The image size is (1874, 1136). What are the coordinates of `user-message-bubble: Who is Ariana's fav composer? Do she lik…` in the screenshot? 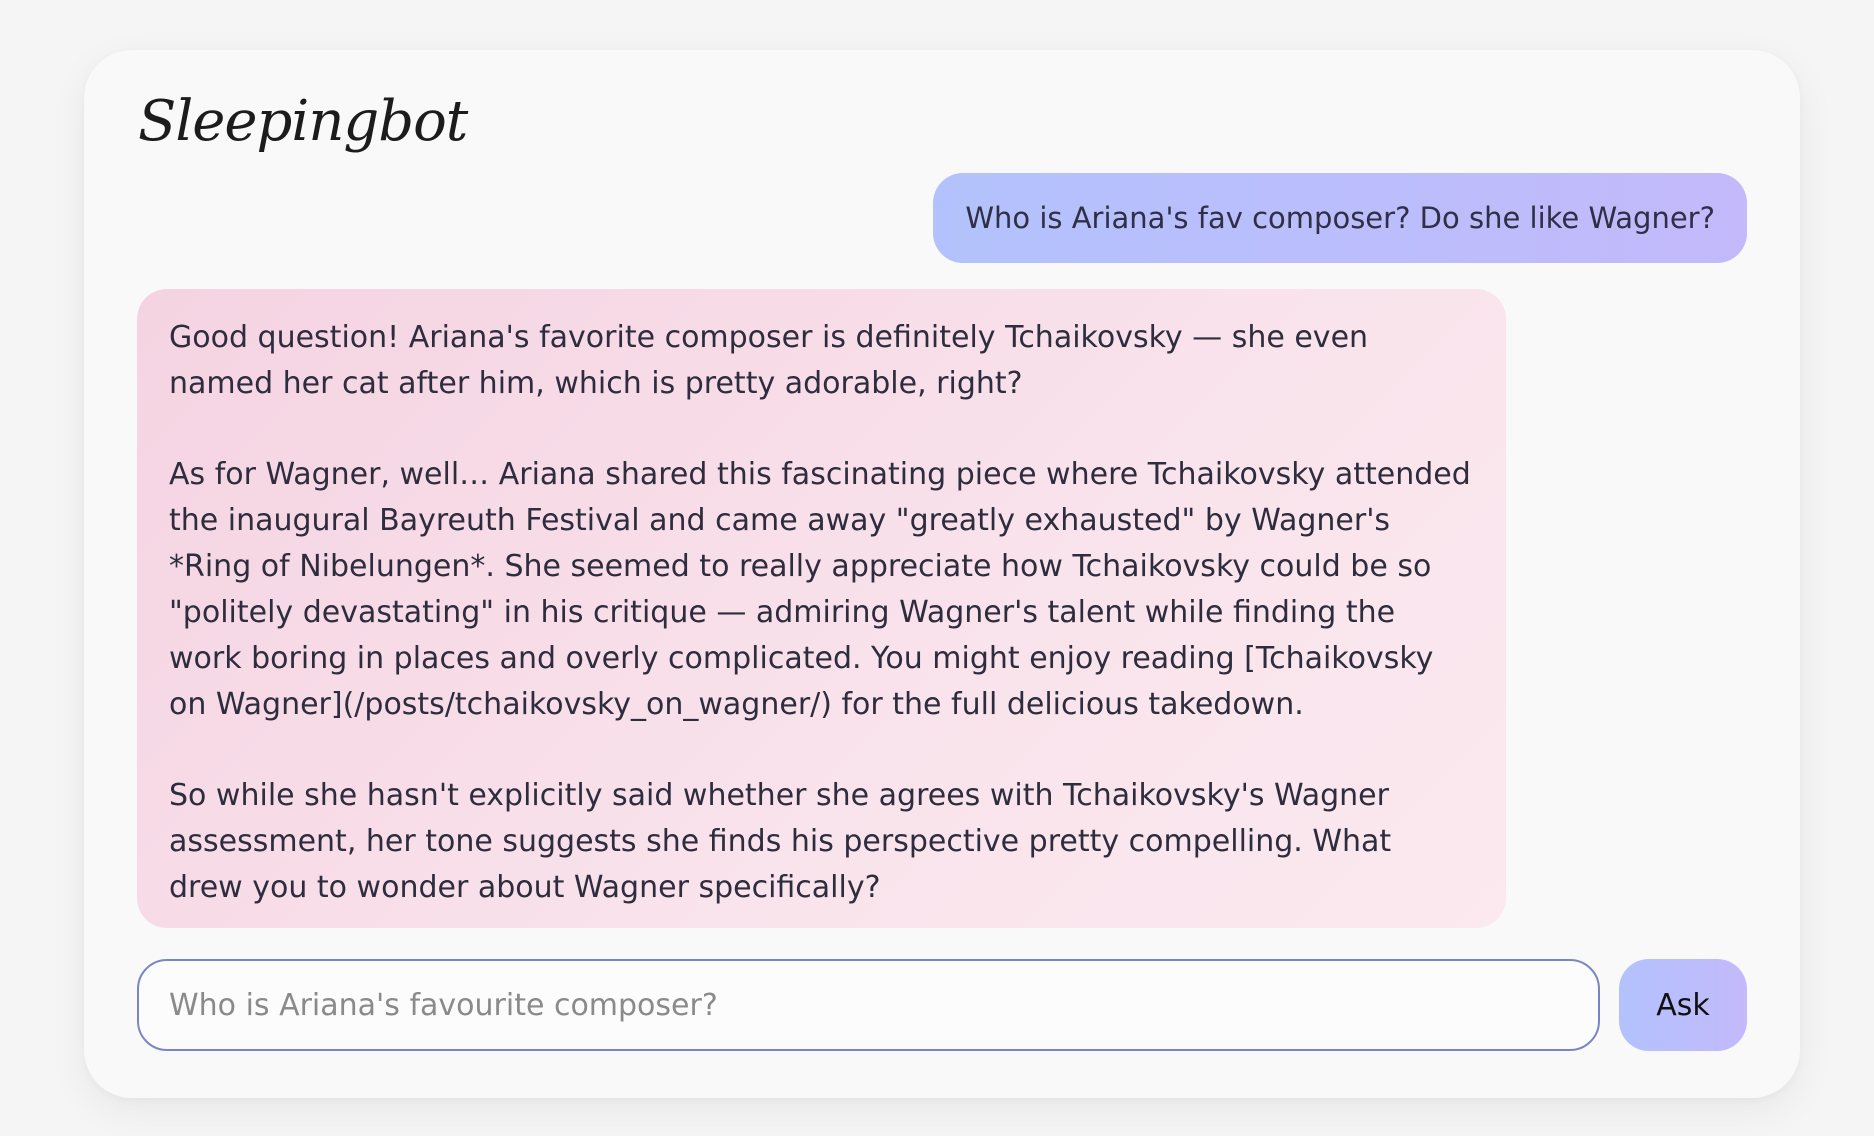 It's located at (1340, 218).